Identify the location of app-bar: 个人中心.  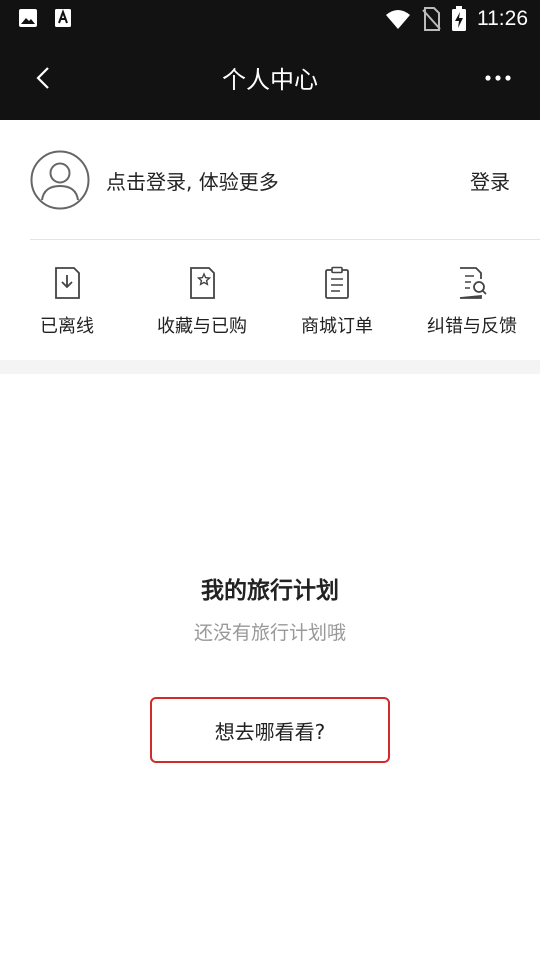
(270, 78).